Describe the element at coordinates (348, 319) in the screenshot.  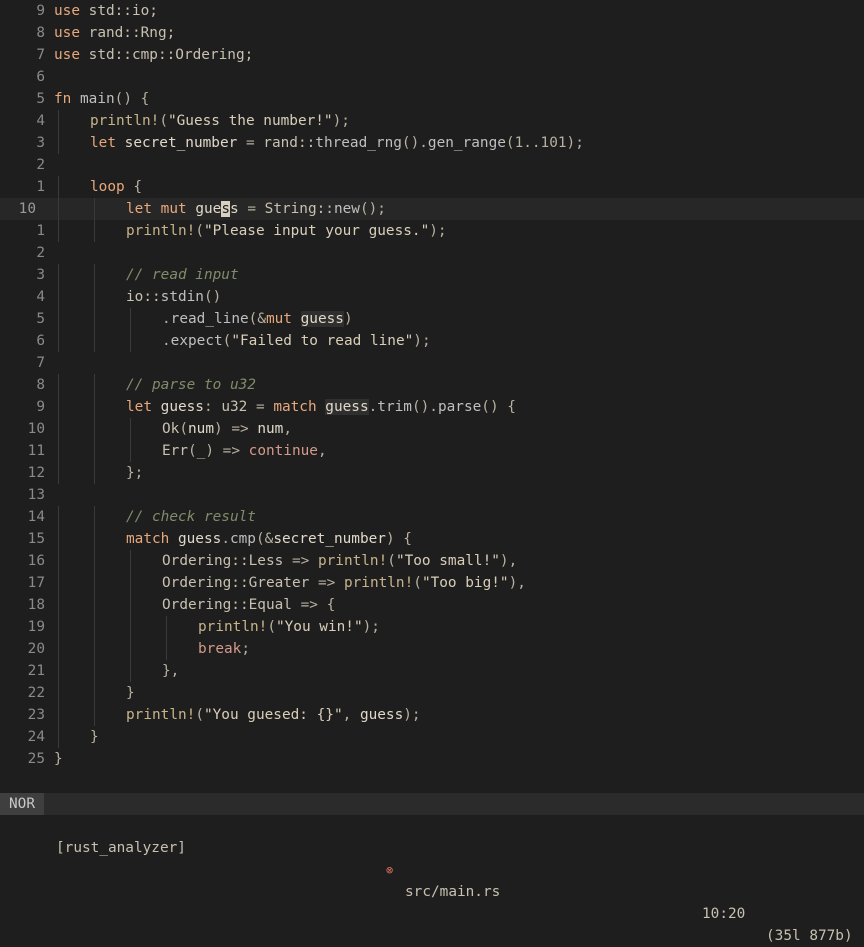
I see `code-token: )` at that location.